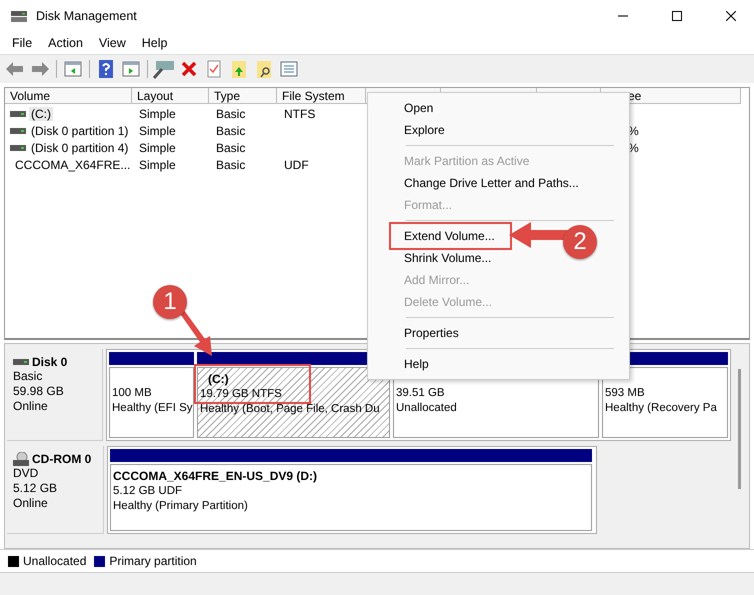 This screenshot has height=595, width=754. Describe the element at coordinates (148, 491) in the screenshot. I see `partition-info: 5.12 GB UDF` at that location.